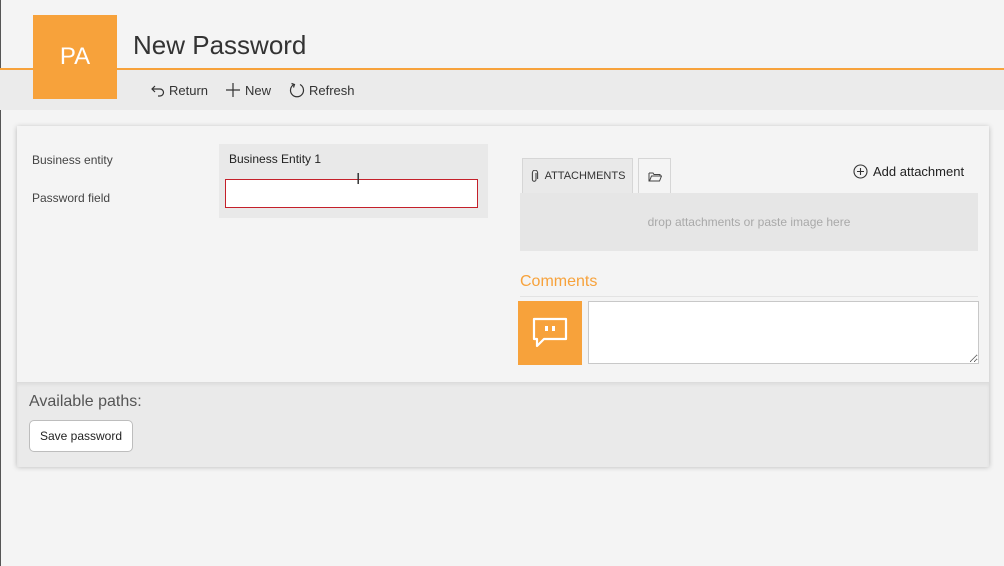 The height and width of the screenshot is (566, 1004). I want to click on return-button: Return, so click(179, 90).